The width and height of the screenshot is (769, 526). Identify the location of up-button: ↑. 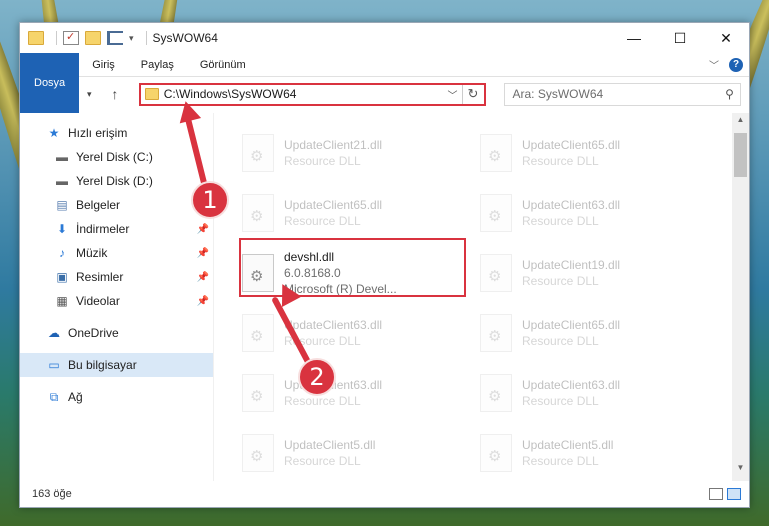
(115, 94).